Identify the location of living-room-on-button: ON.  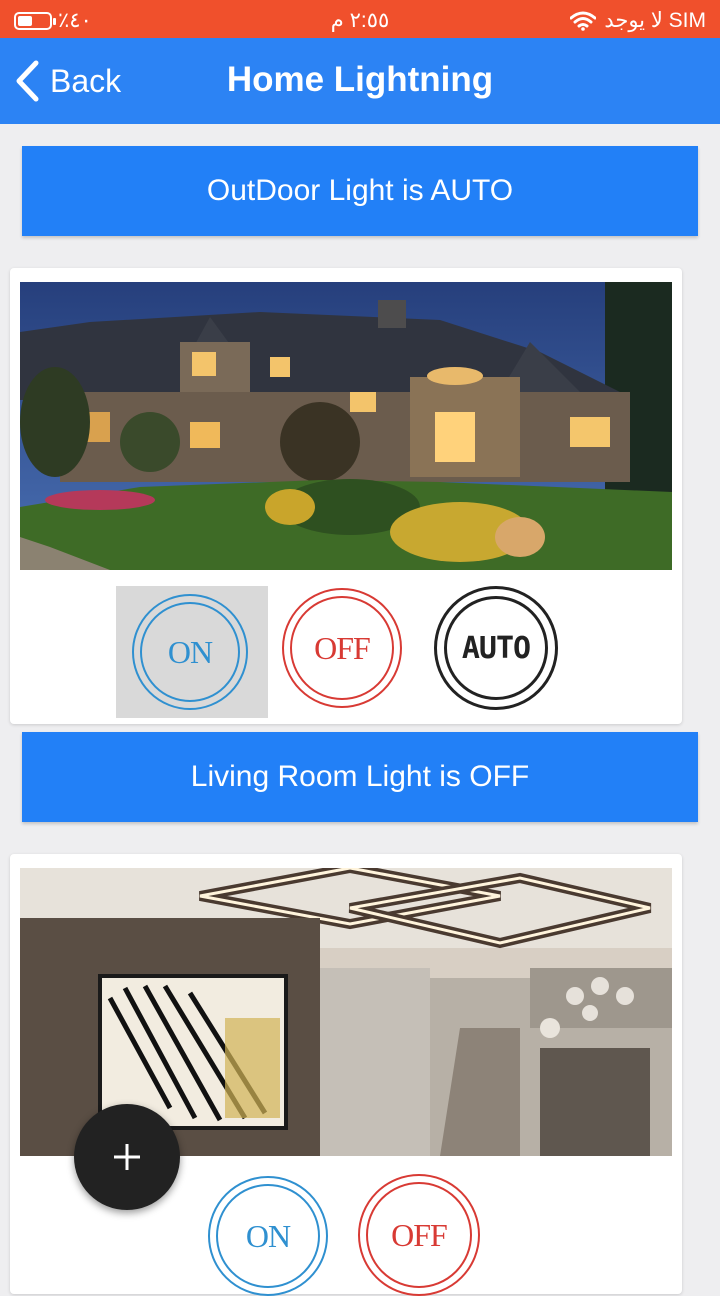
(268, 1236).